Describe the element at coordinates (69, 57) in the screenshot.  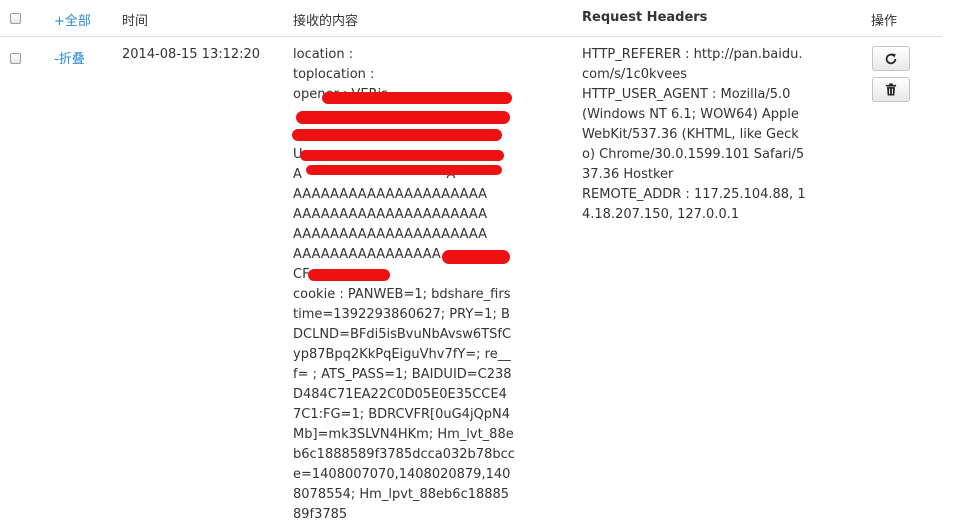
I see `collapse-link: -折叠` at that location.